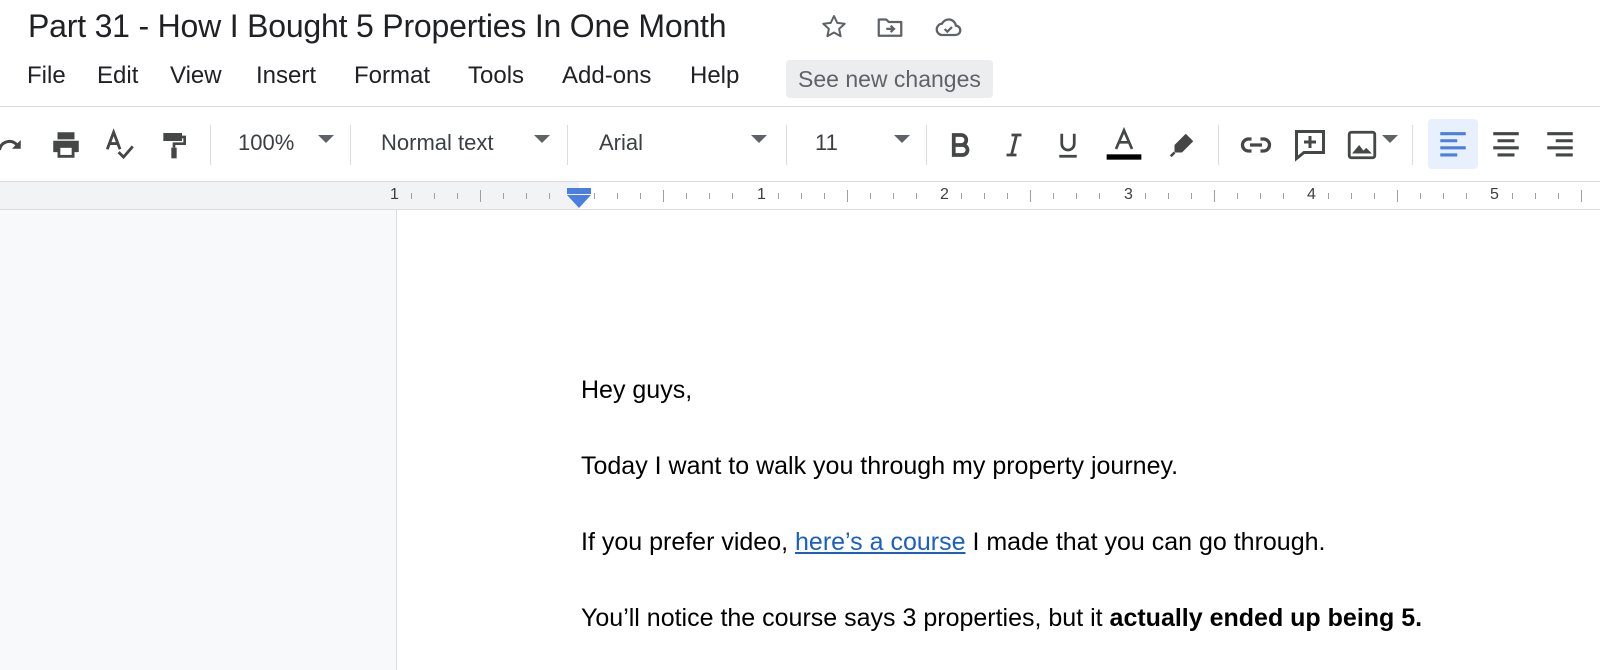  I want to click on paragraph-text: I made that you can go through., so click(1145, 542).